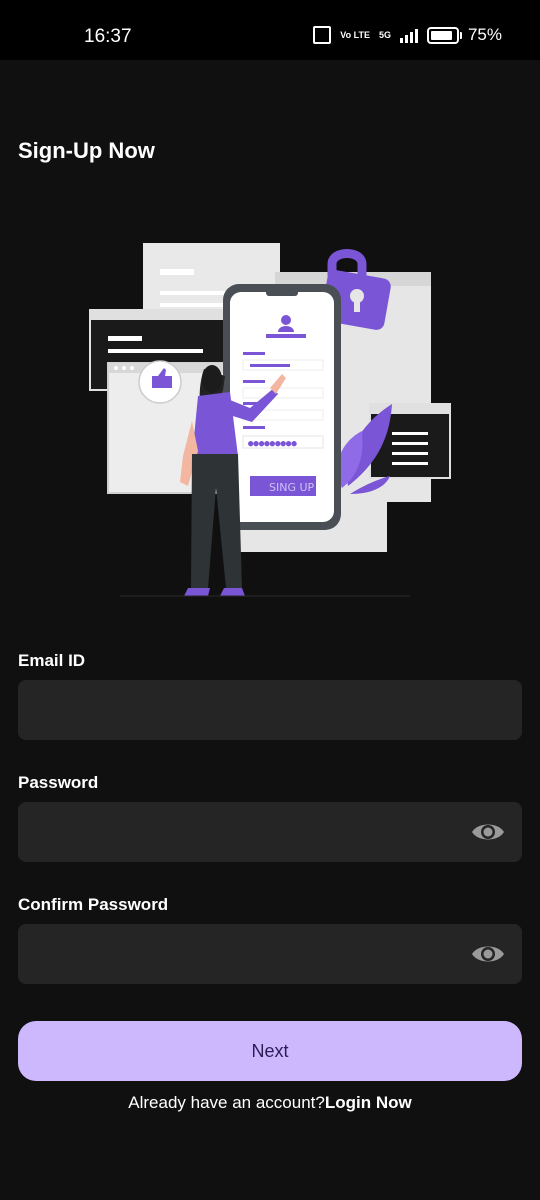 Image resolution: width=540 pixels, height=1200 pixels. Describe the element at coordinates (384, 35) in the screenshot. I see `network-type-icon: 5G` at that location.